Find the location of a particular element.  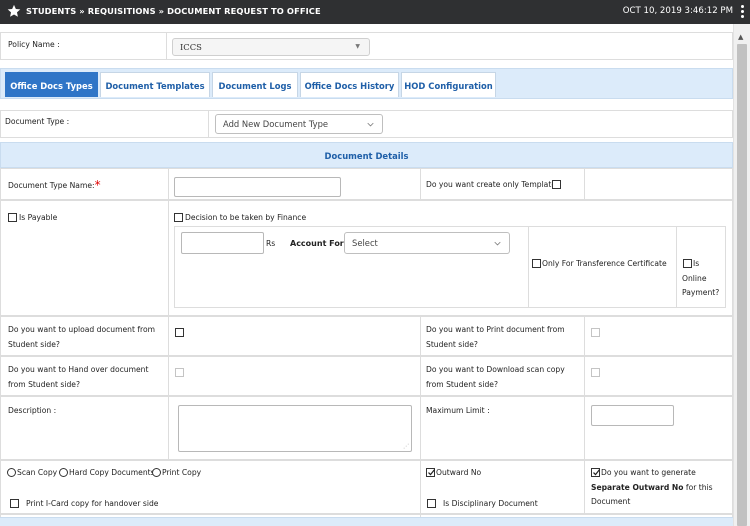

document-type-select: Add New Document Type is located at coordinates (299, 124).